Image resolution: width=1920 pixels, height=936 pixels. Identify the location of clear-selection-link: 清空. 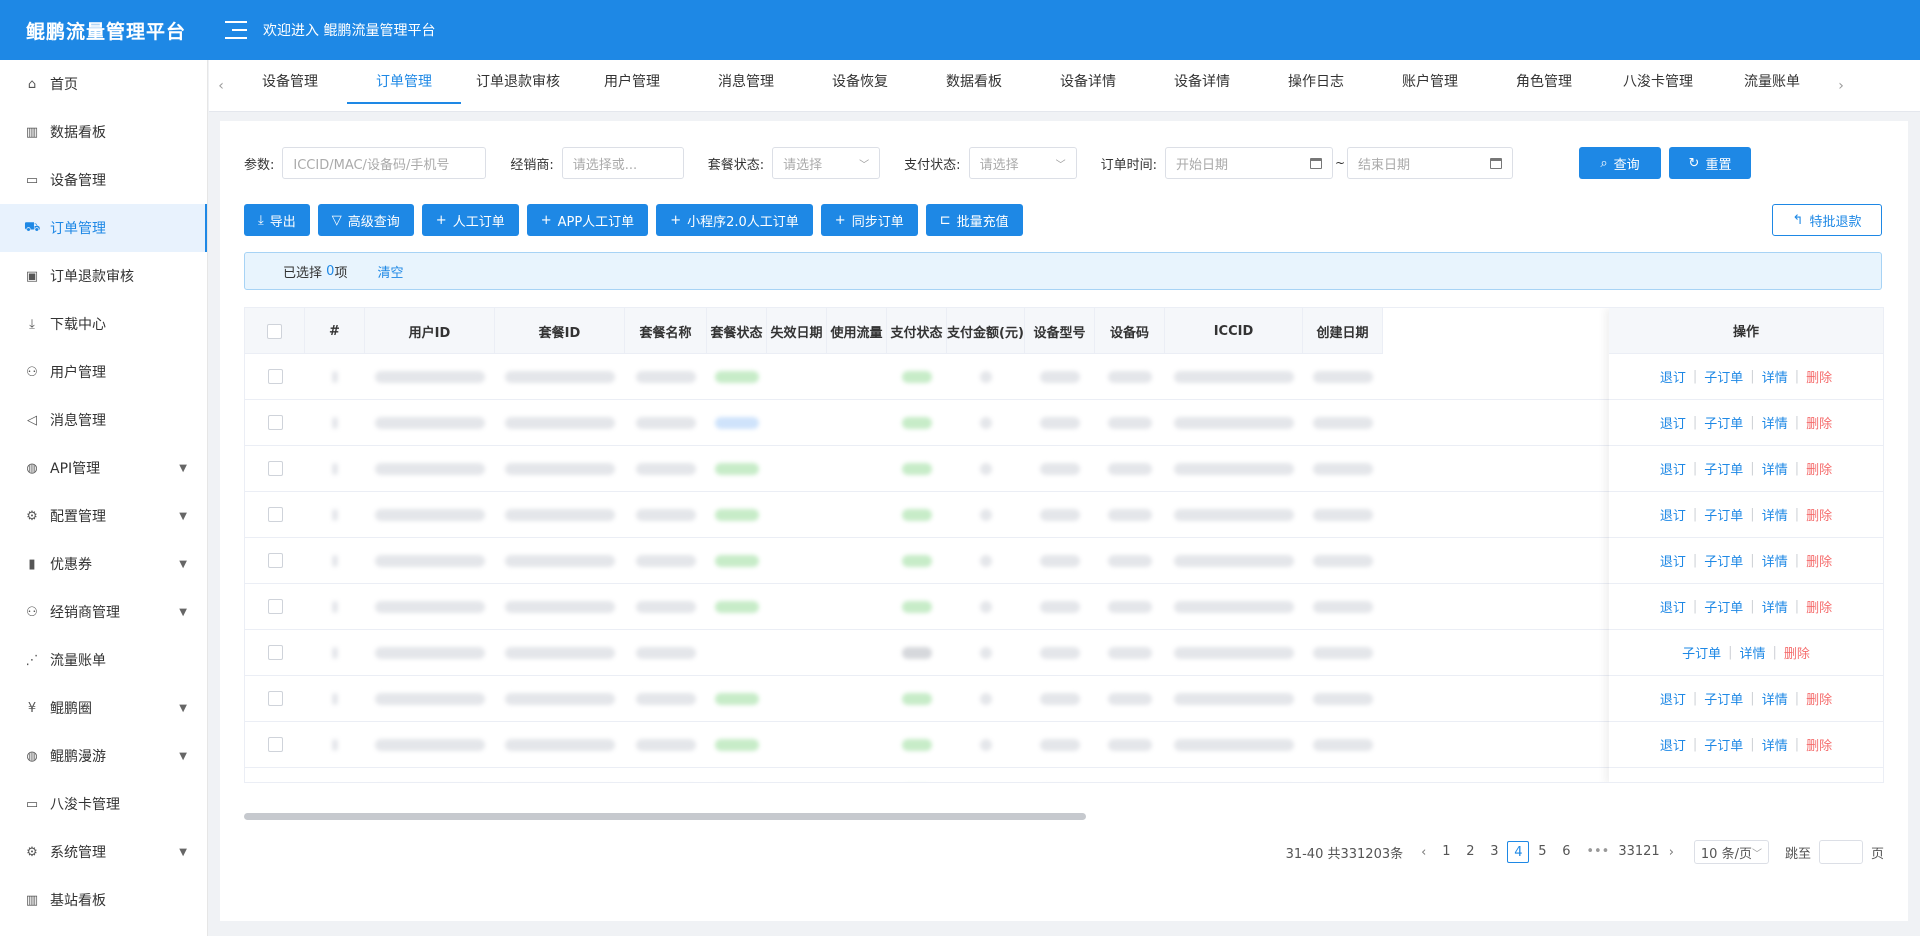
(390, 271).